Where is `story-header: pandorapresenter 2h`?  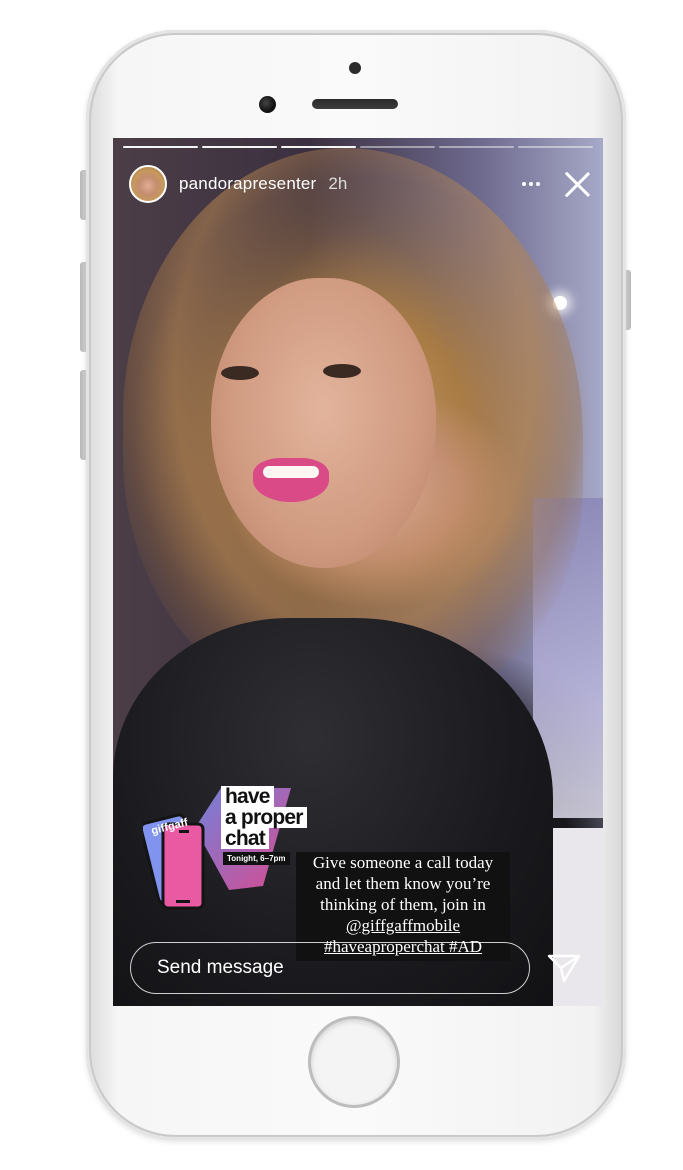
story-header: pandorapresenter 2h is located at coordinates (360, 184).